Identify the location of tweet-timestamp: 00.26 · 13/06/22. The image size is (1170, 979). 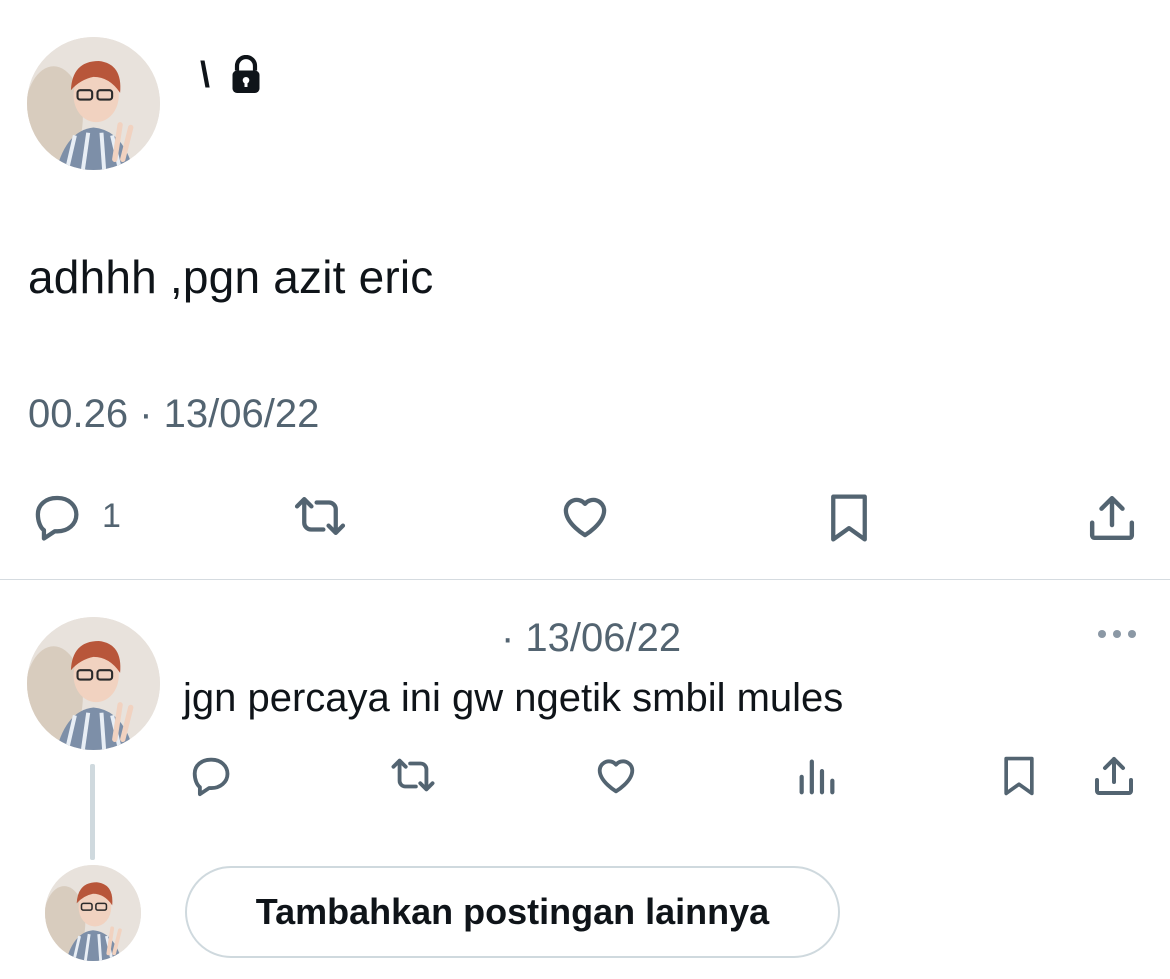
(173, 414).